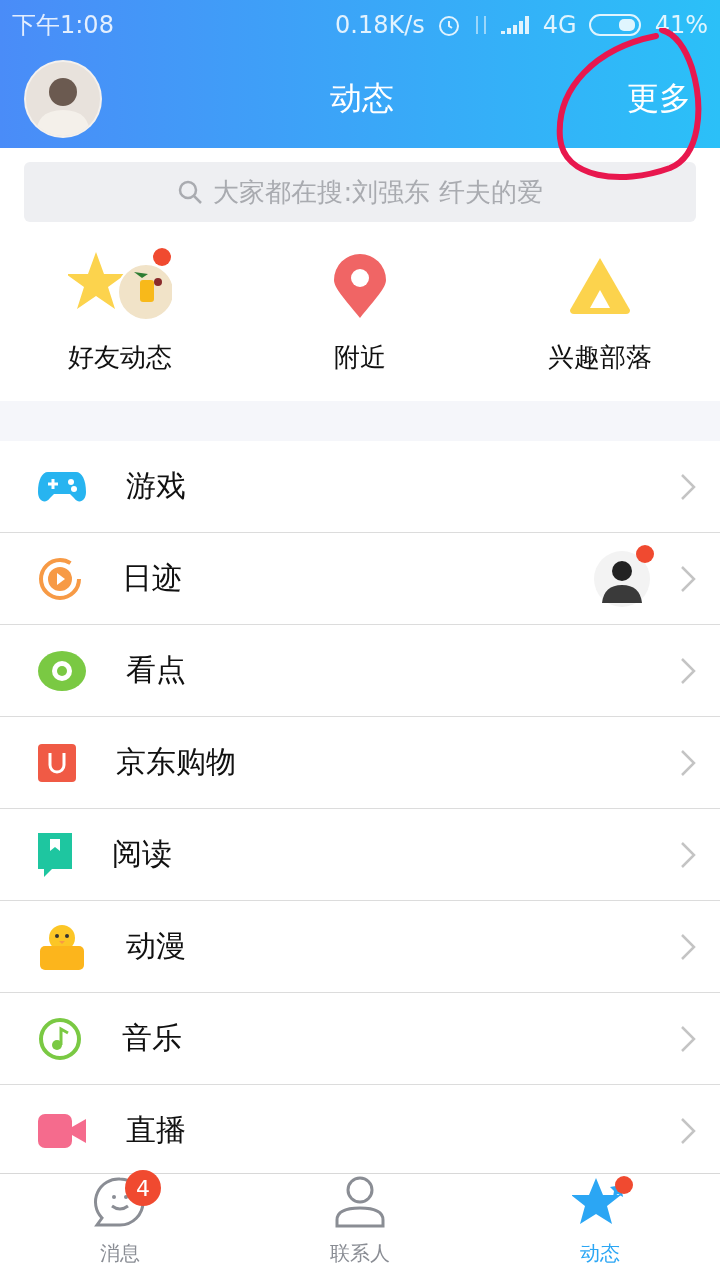  I want to click on book-icon, so click(55, 854).